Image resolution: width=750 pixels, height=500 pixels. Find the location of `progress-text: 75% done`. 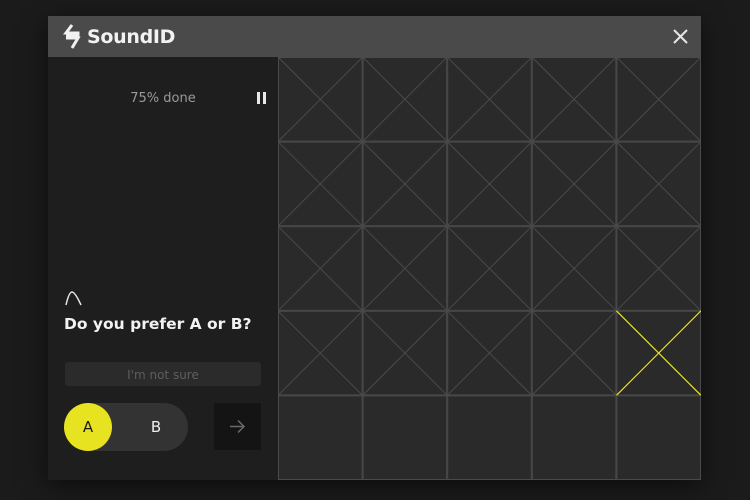

progress-text: 75% done is located at coordinates (163, 98).